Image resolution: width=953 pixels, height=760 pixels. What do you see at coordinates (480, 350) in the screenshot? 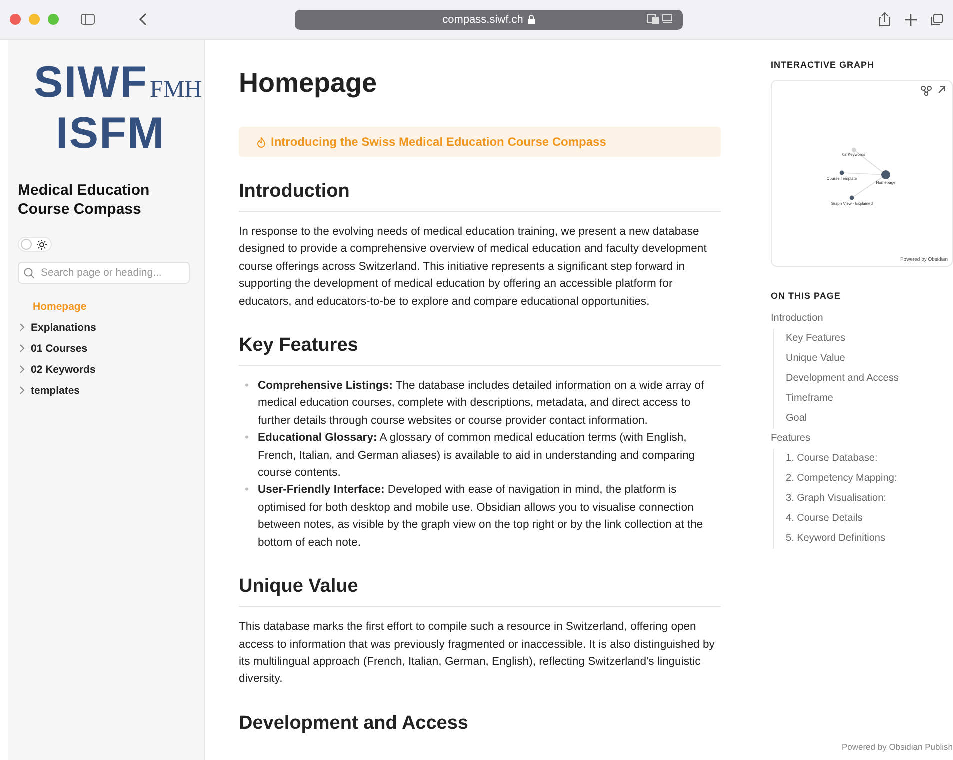
I see `section-heading: Key Features` at bounding box center [480, 350].